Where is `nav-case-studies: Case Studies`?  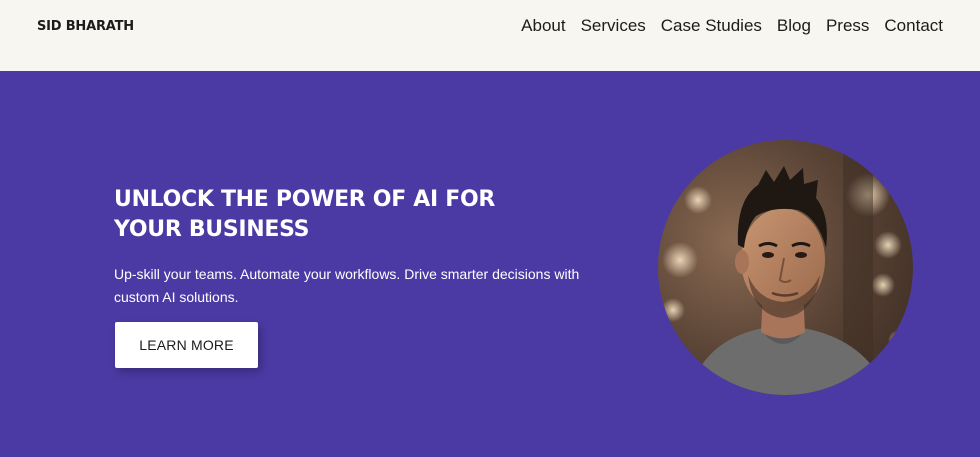 nav-case-studies: Case Studies is located at coordinates (711, 26).